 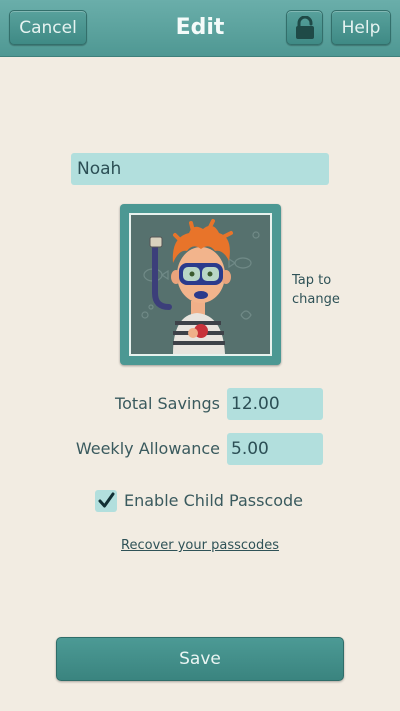 I want to click on snorkel-kid-avatar-image, so click(x=200, y=284).